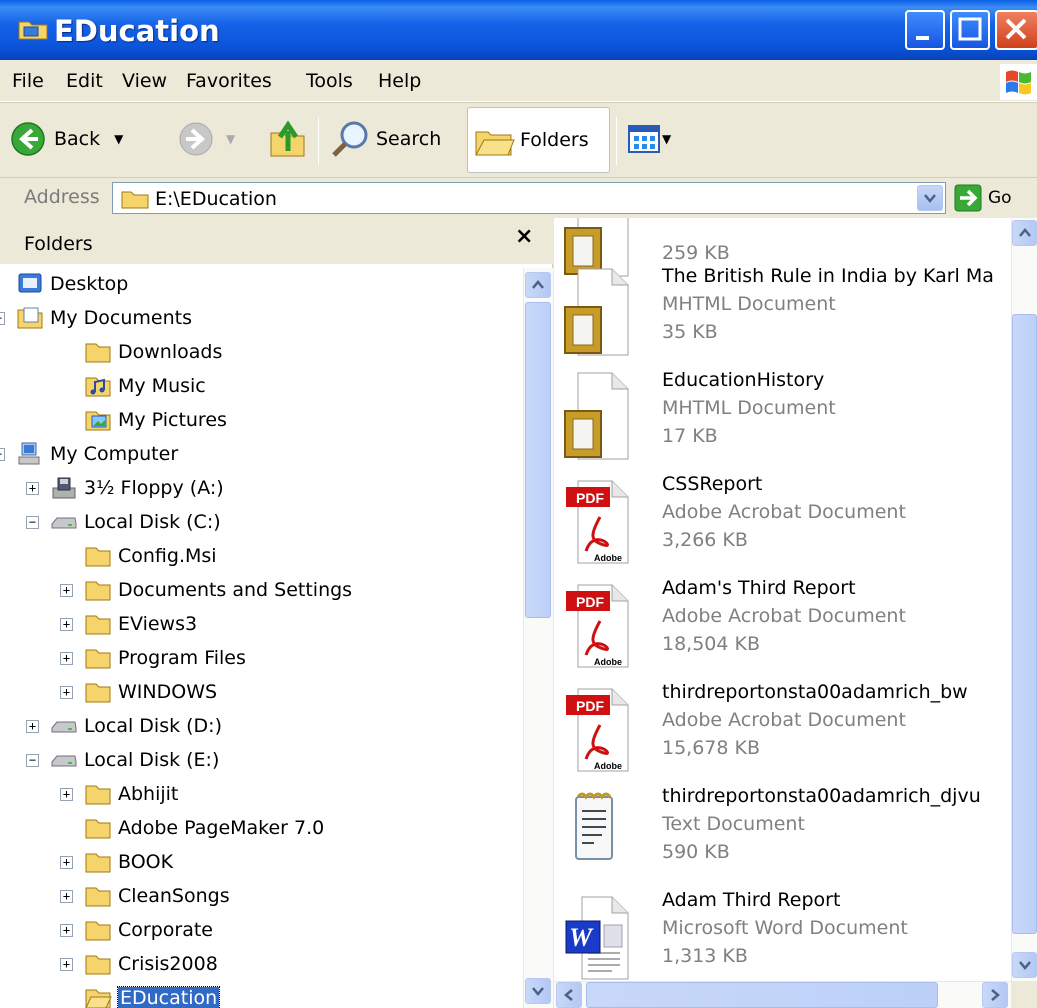 This screenshot has height=1008, width=1037. Describe the element at coordinates (218, 590) in the screenshot. I see `tree-item: Documents and Settings` at that location.